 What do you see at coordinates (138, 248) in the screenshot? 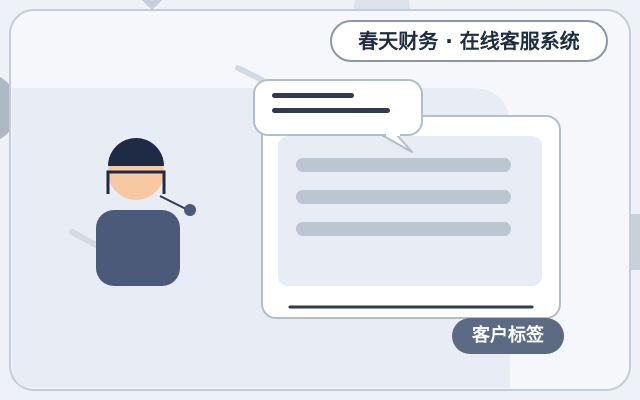
I see `agent-body` at bounding box center [138, 248].